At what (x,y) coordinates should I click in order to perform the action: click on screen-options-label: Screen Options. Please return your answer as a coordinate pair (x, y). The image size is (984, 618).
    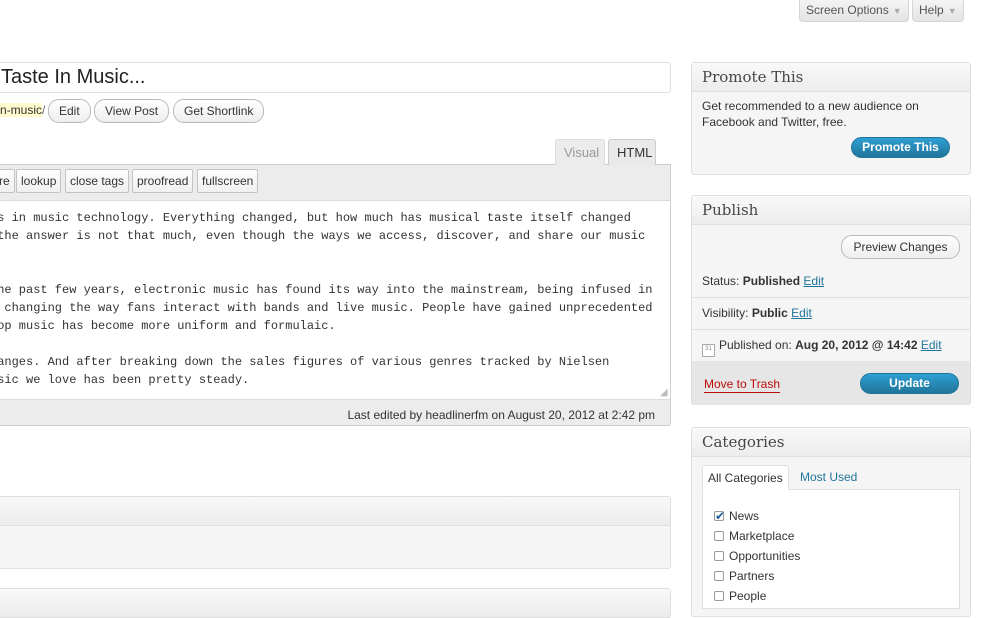
    Looking at the image, I should click on (847, 10).